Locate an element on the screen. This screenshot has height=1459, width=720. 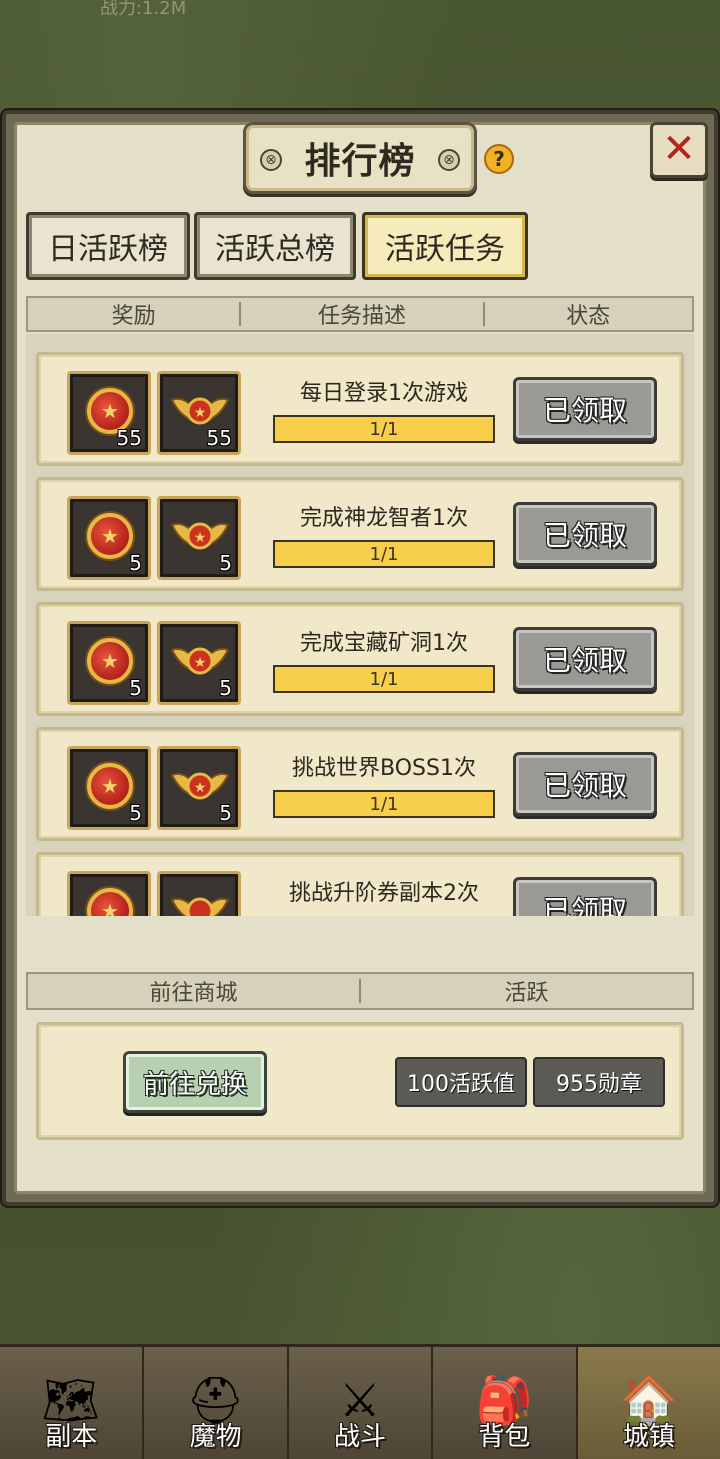
nav-label: 副本 is located at coordinates (71, 1437).